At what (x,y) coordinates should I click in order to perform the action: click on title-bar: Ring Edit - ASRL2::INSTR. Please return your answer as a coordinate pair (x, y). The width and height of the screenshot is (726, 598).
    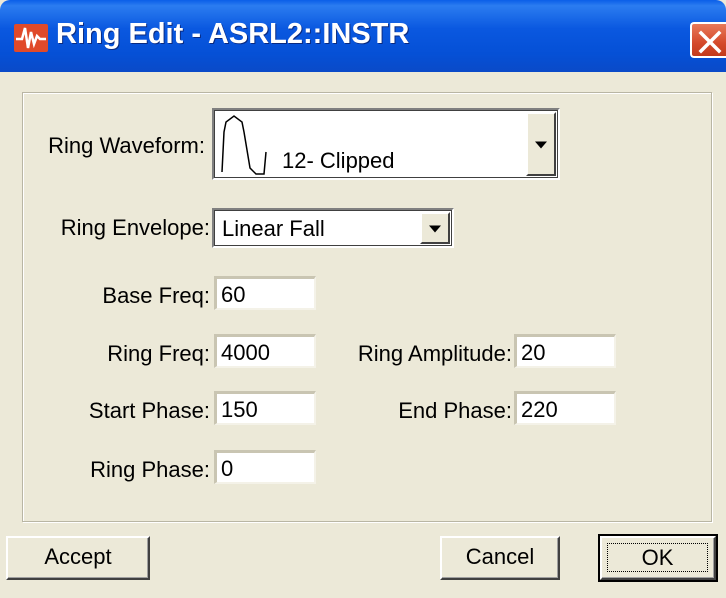
    Looking at the image, I should click on (363, 36).